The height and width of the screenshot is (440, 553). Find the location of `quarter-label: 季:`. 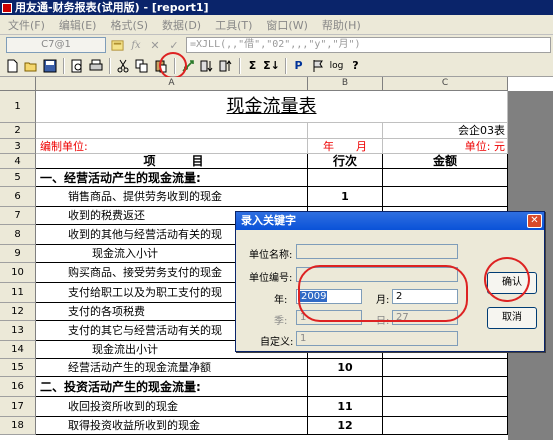

quarter-label: 季: is located at coordinates (281, 321).